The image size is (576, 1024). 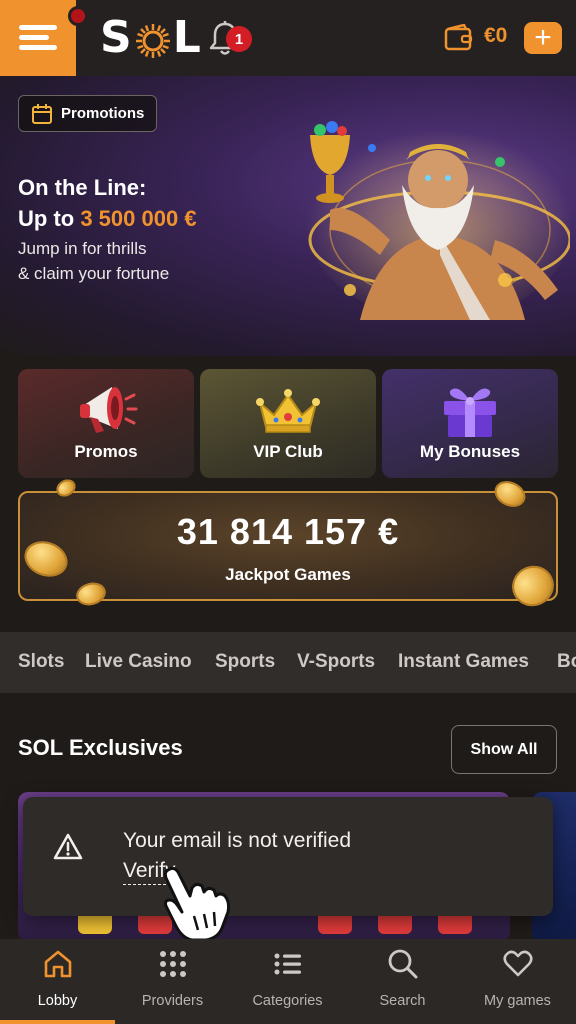 What do you see at coordinates (93, 261) in the screenshot?
I see `hero-subtitle: Jump in for thrills & claim your fortune` at bounding box center [93, 261].